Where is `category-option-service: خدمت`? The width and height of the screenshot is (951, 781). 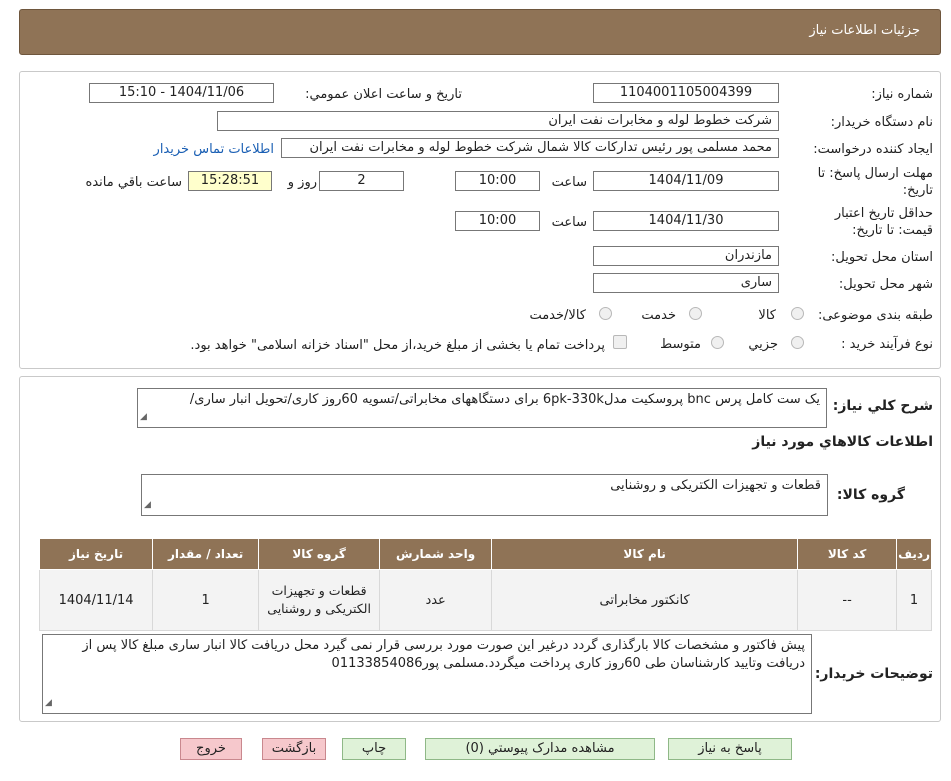
category-option-service: خدمت is located at coordinates (658, 315).